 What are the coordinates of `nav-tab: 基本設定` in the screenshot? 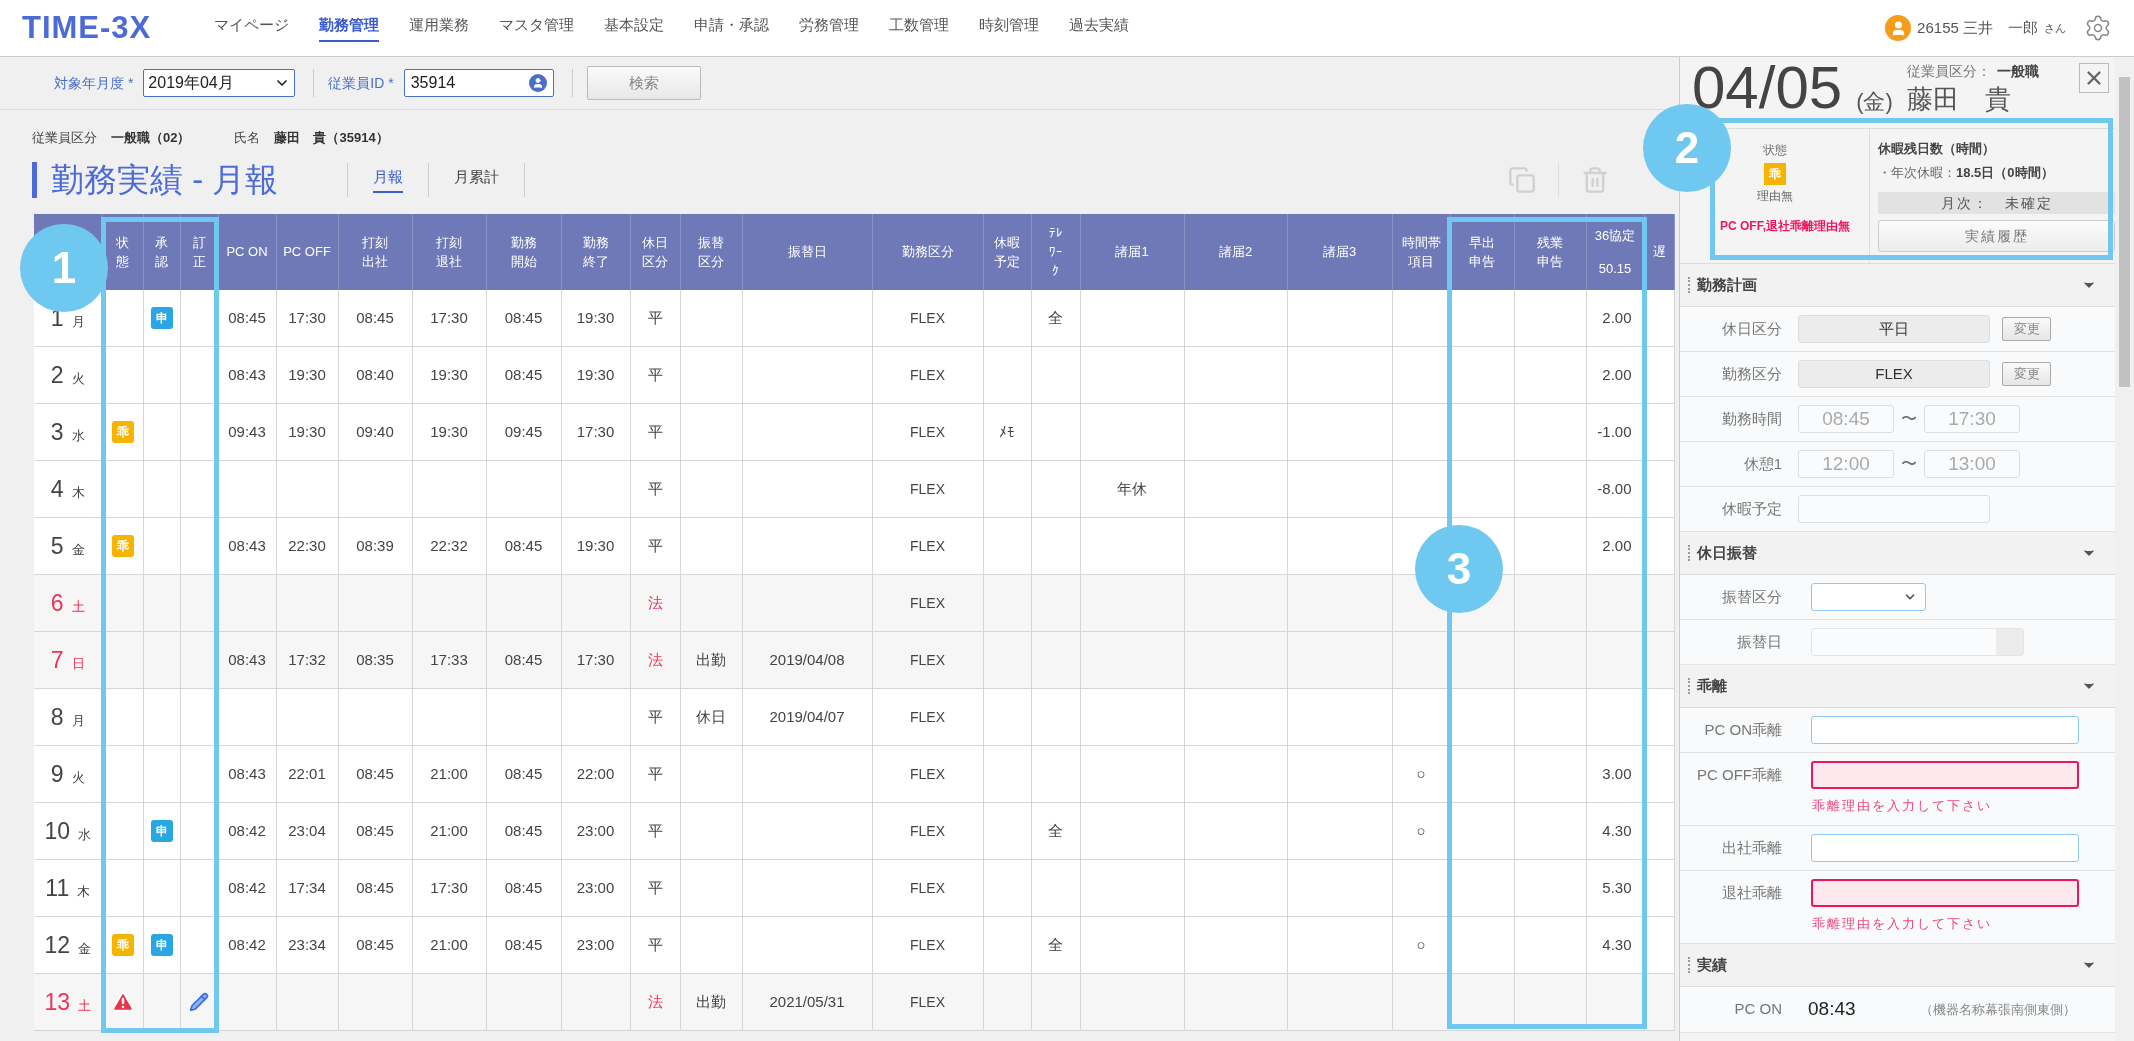 It's located at (634, 28).